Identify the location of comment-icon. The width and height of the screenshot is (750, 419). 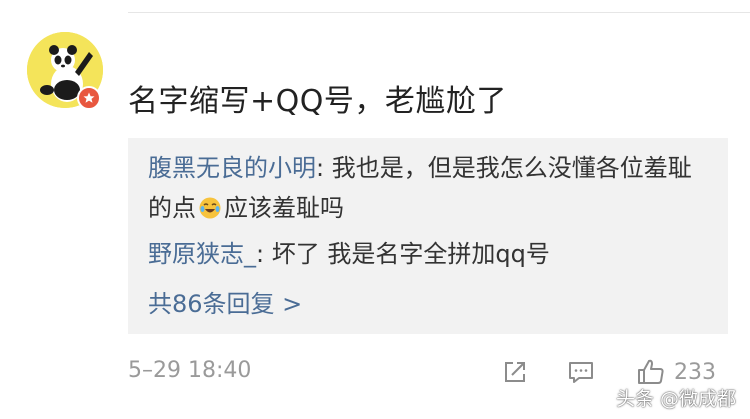
(581, 372).